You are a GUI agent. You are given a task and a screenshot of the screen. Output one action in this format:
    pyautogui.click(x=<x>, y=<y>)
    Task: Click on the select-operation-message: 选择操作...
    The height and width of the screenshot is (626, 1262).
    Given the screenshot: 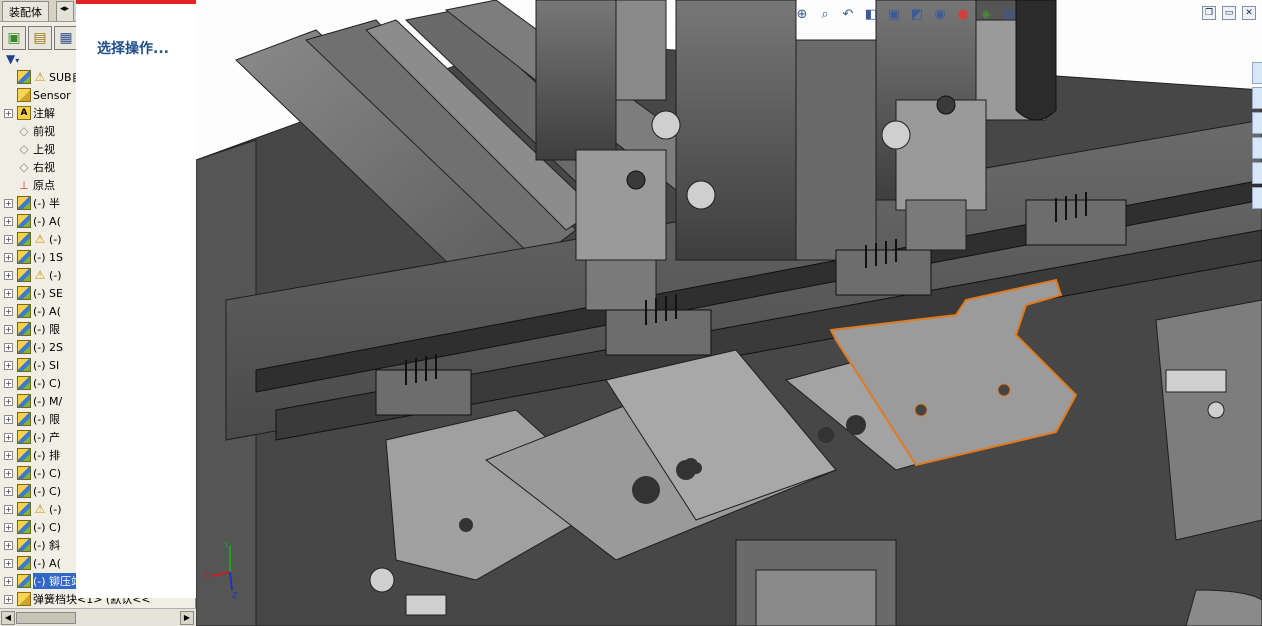 What is the action you would take?
    pyautogui.click(x=133, y=49)
    